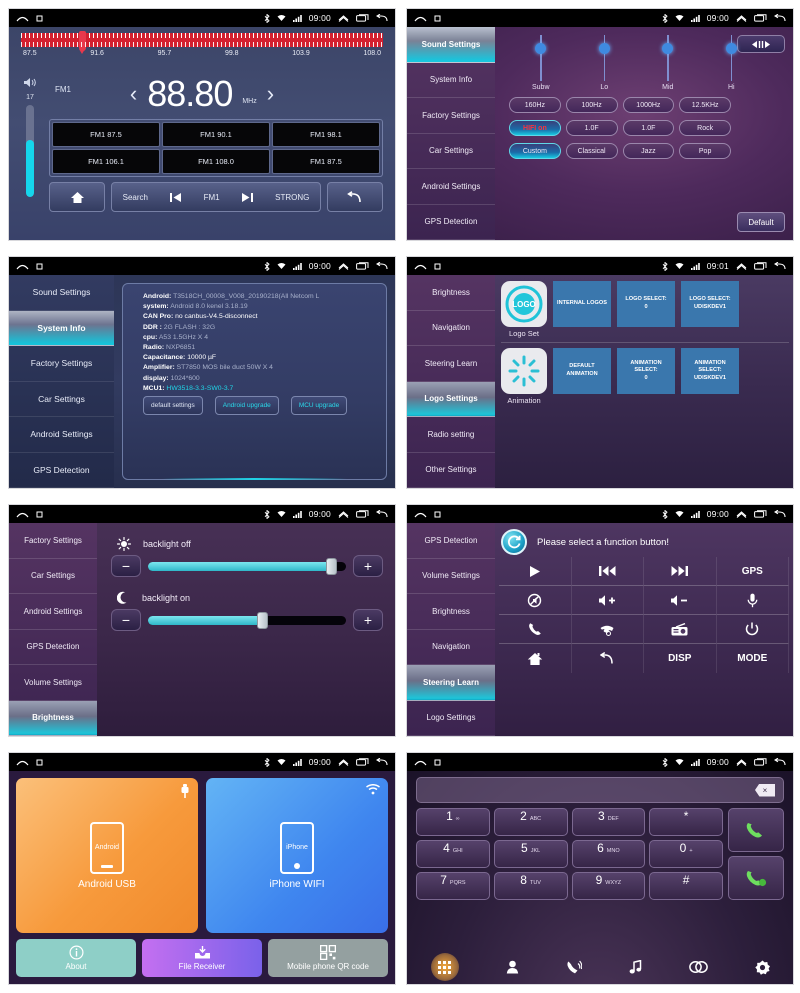 This screenshot has height=993, width=800. I want to click on android-upgrade-button: Android upgrade, so click(246, 405).